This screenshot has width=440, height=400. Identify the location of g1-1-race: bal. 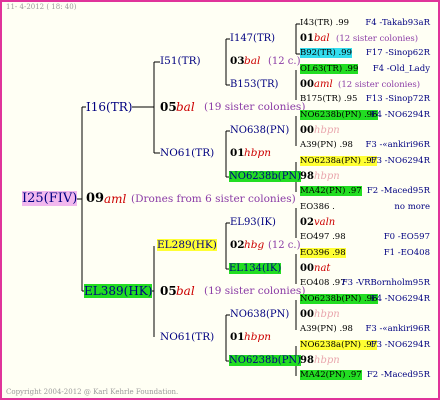
(185, 107).